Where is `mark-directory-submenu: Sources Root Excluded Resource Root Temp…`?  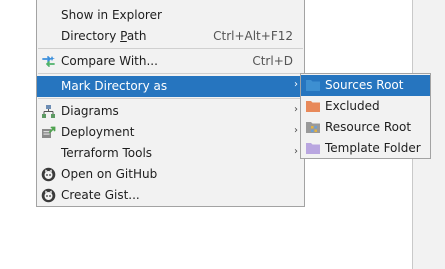
mark-directory-submenu: Sources Root Excluded Resource Root Temp… is located at coordinates (365, 116).